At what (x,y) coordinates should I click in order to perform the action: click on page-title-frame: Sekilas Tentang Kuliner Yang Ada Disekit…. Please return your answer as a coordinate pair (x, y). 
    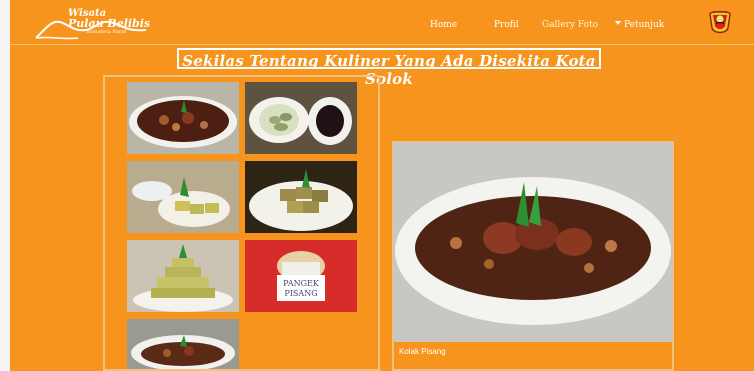
    Looking at the image, I should click on (389, 68).